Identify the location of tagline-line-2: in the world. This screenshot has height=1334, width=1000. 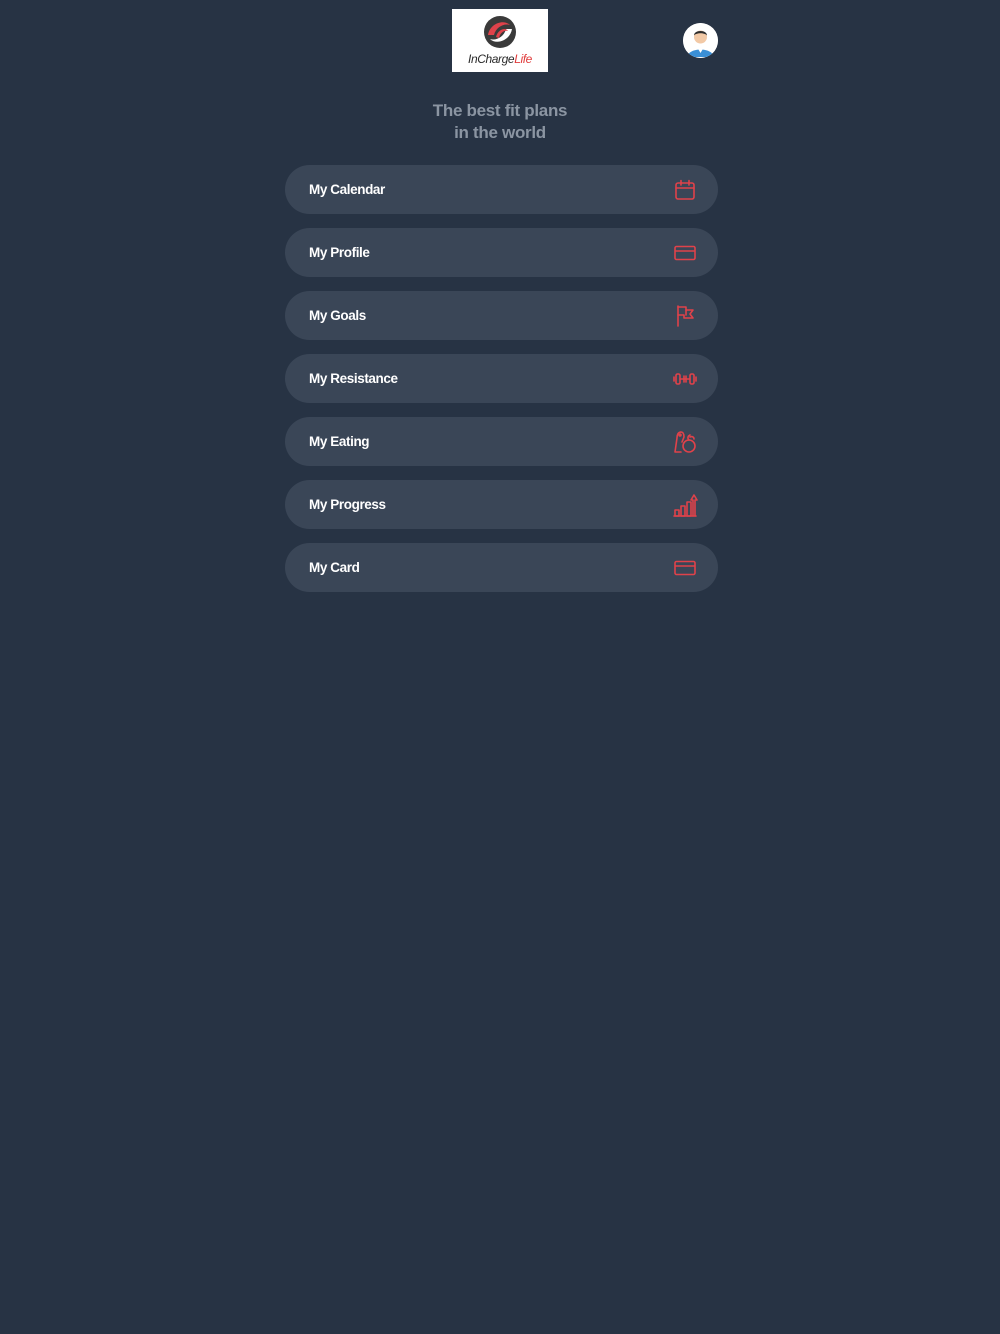
(500, 132).